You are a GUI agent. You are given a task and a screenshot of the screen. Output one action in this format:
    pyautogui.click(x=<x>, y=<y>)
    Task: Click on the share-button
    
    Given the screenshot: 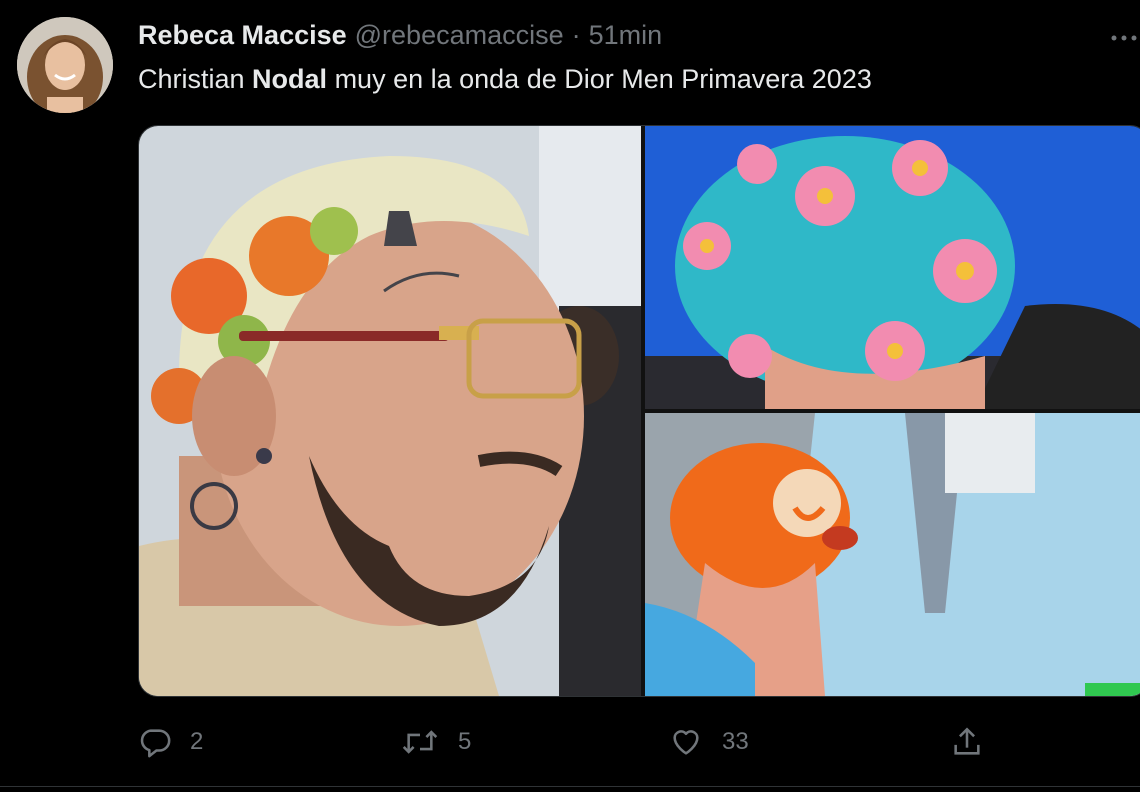 What is the action you would take?
    pyautogui.click(x=967, y=742)
    